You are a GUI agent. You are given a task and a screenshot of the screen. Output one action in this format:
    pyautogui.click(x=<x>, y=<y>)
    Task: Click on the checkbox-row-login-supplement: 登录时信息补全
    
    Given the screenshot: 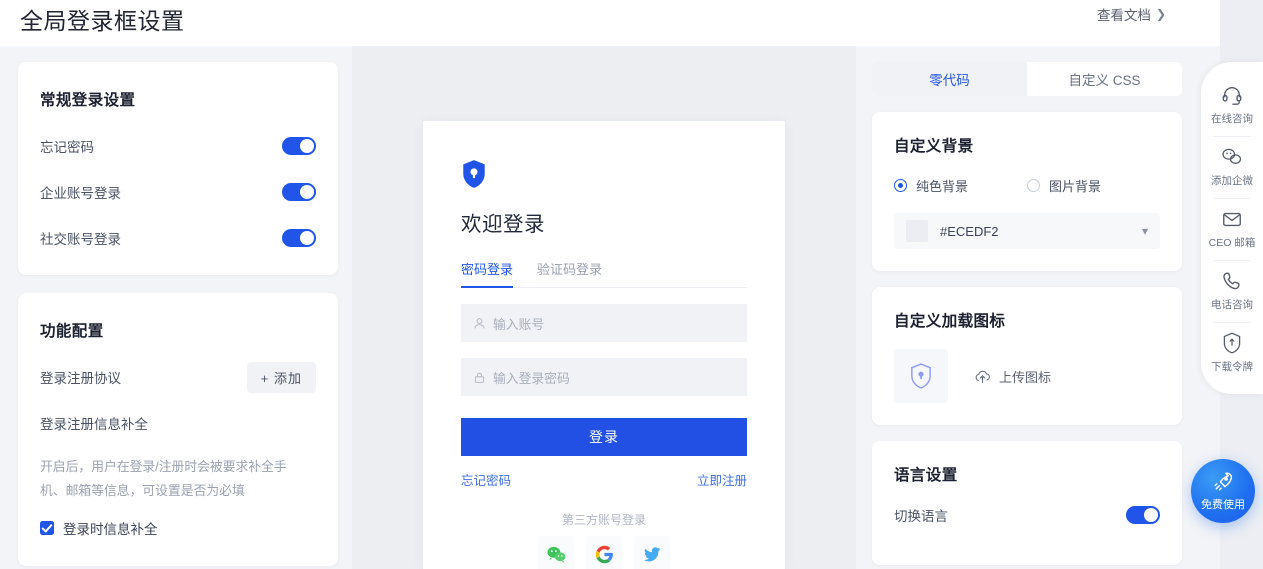 What is the action you would take?
    pyautogui.click(x=178, y=528)
    